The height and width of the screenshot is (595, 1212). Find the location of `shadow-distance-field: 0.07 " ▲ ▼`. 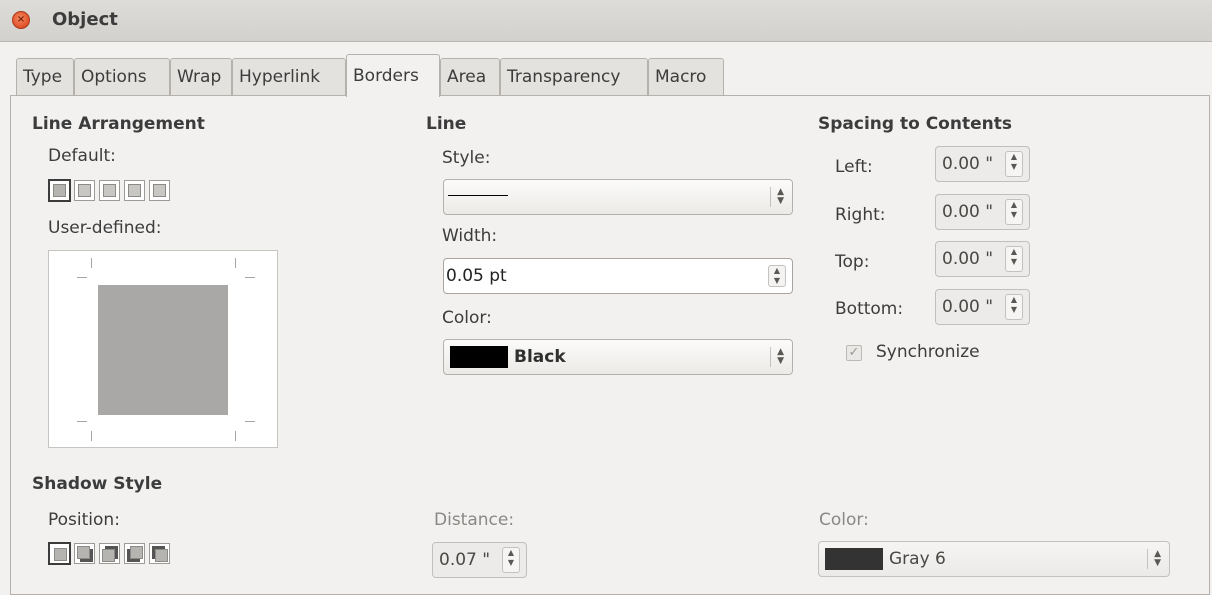

shadow-distance-field: 0.07 " ▲ ▼ is located at coordinates (479, 560).